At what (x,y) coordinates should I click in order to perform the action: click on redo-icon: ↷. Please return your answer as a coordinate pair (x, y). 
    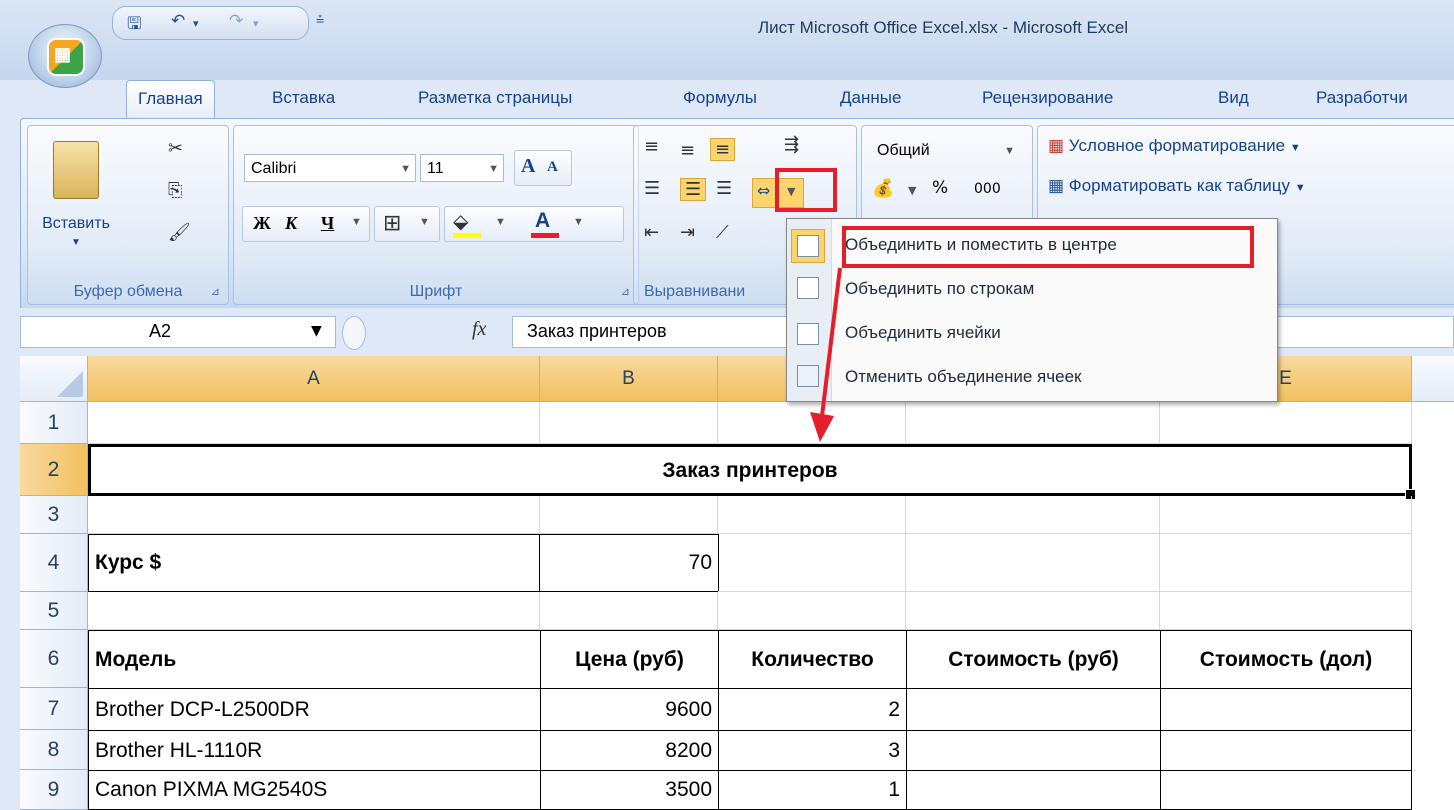
    Looking at the image, I should click on (236, 21).